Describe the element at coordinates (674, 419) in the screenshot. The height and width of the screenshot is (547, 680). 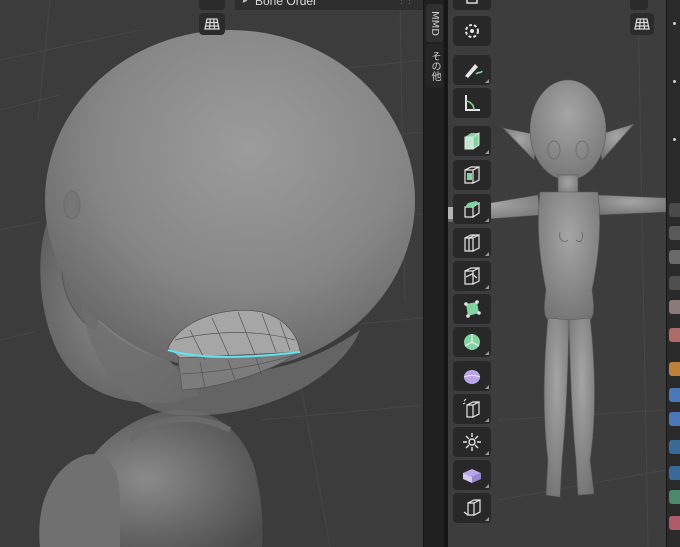
I see `particles-properties-icon` at that location.